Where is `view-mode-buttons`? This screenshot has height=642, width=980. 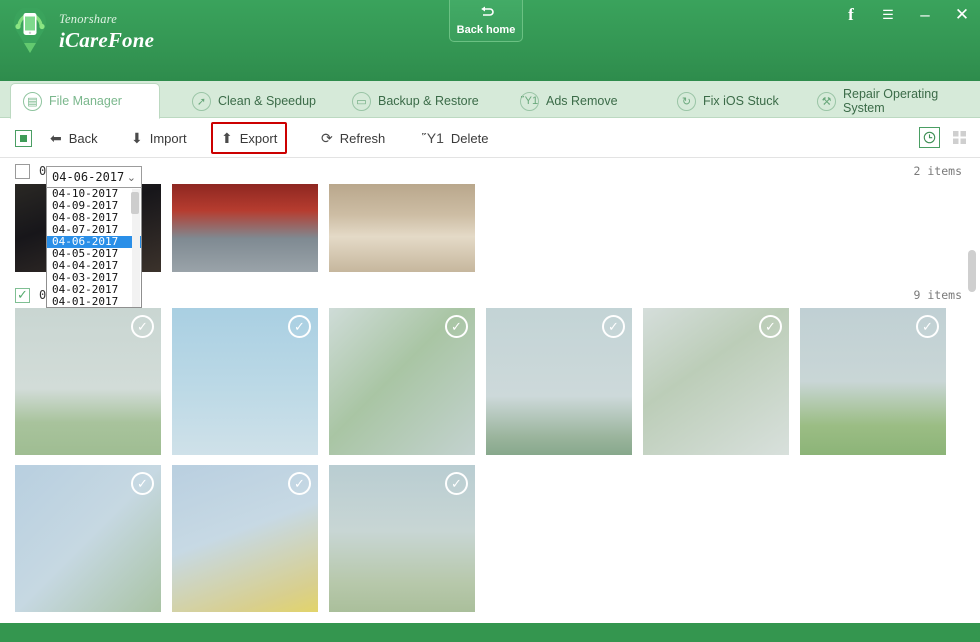
view-mode-buttons is located at coordinates (944, 137).